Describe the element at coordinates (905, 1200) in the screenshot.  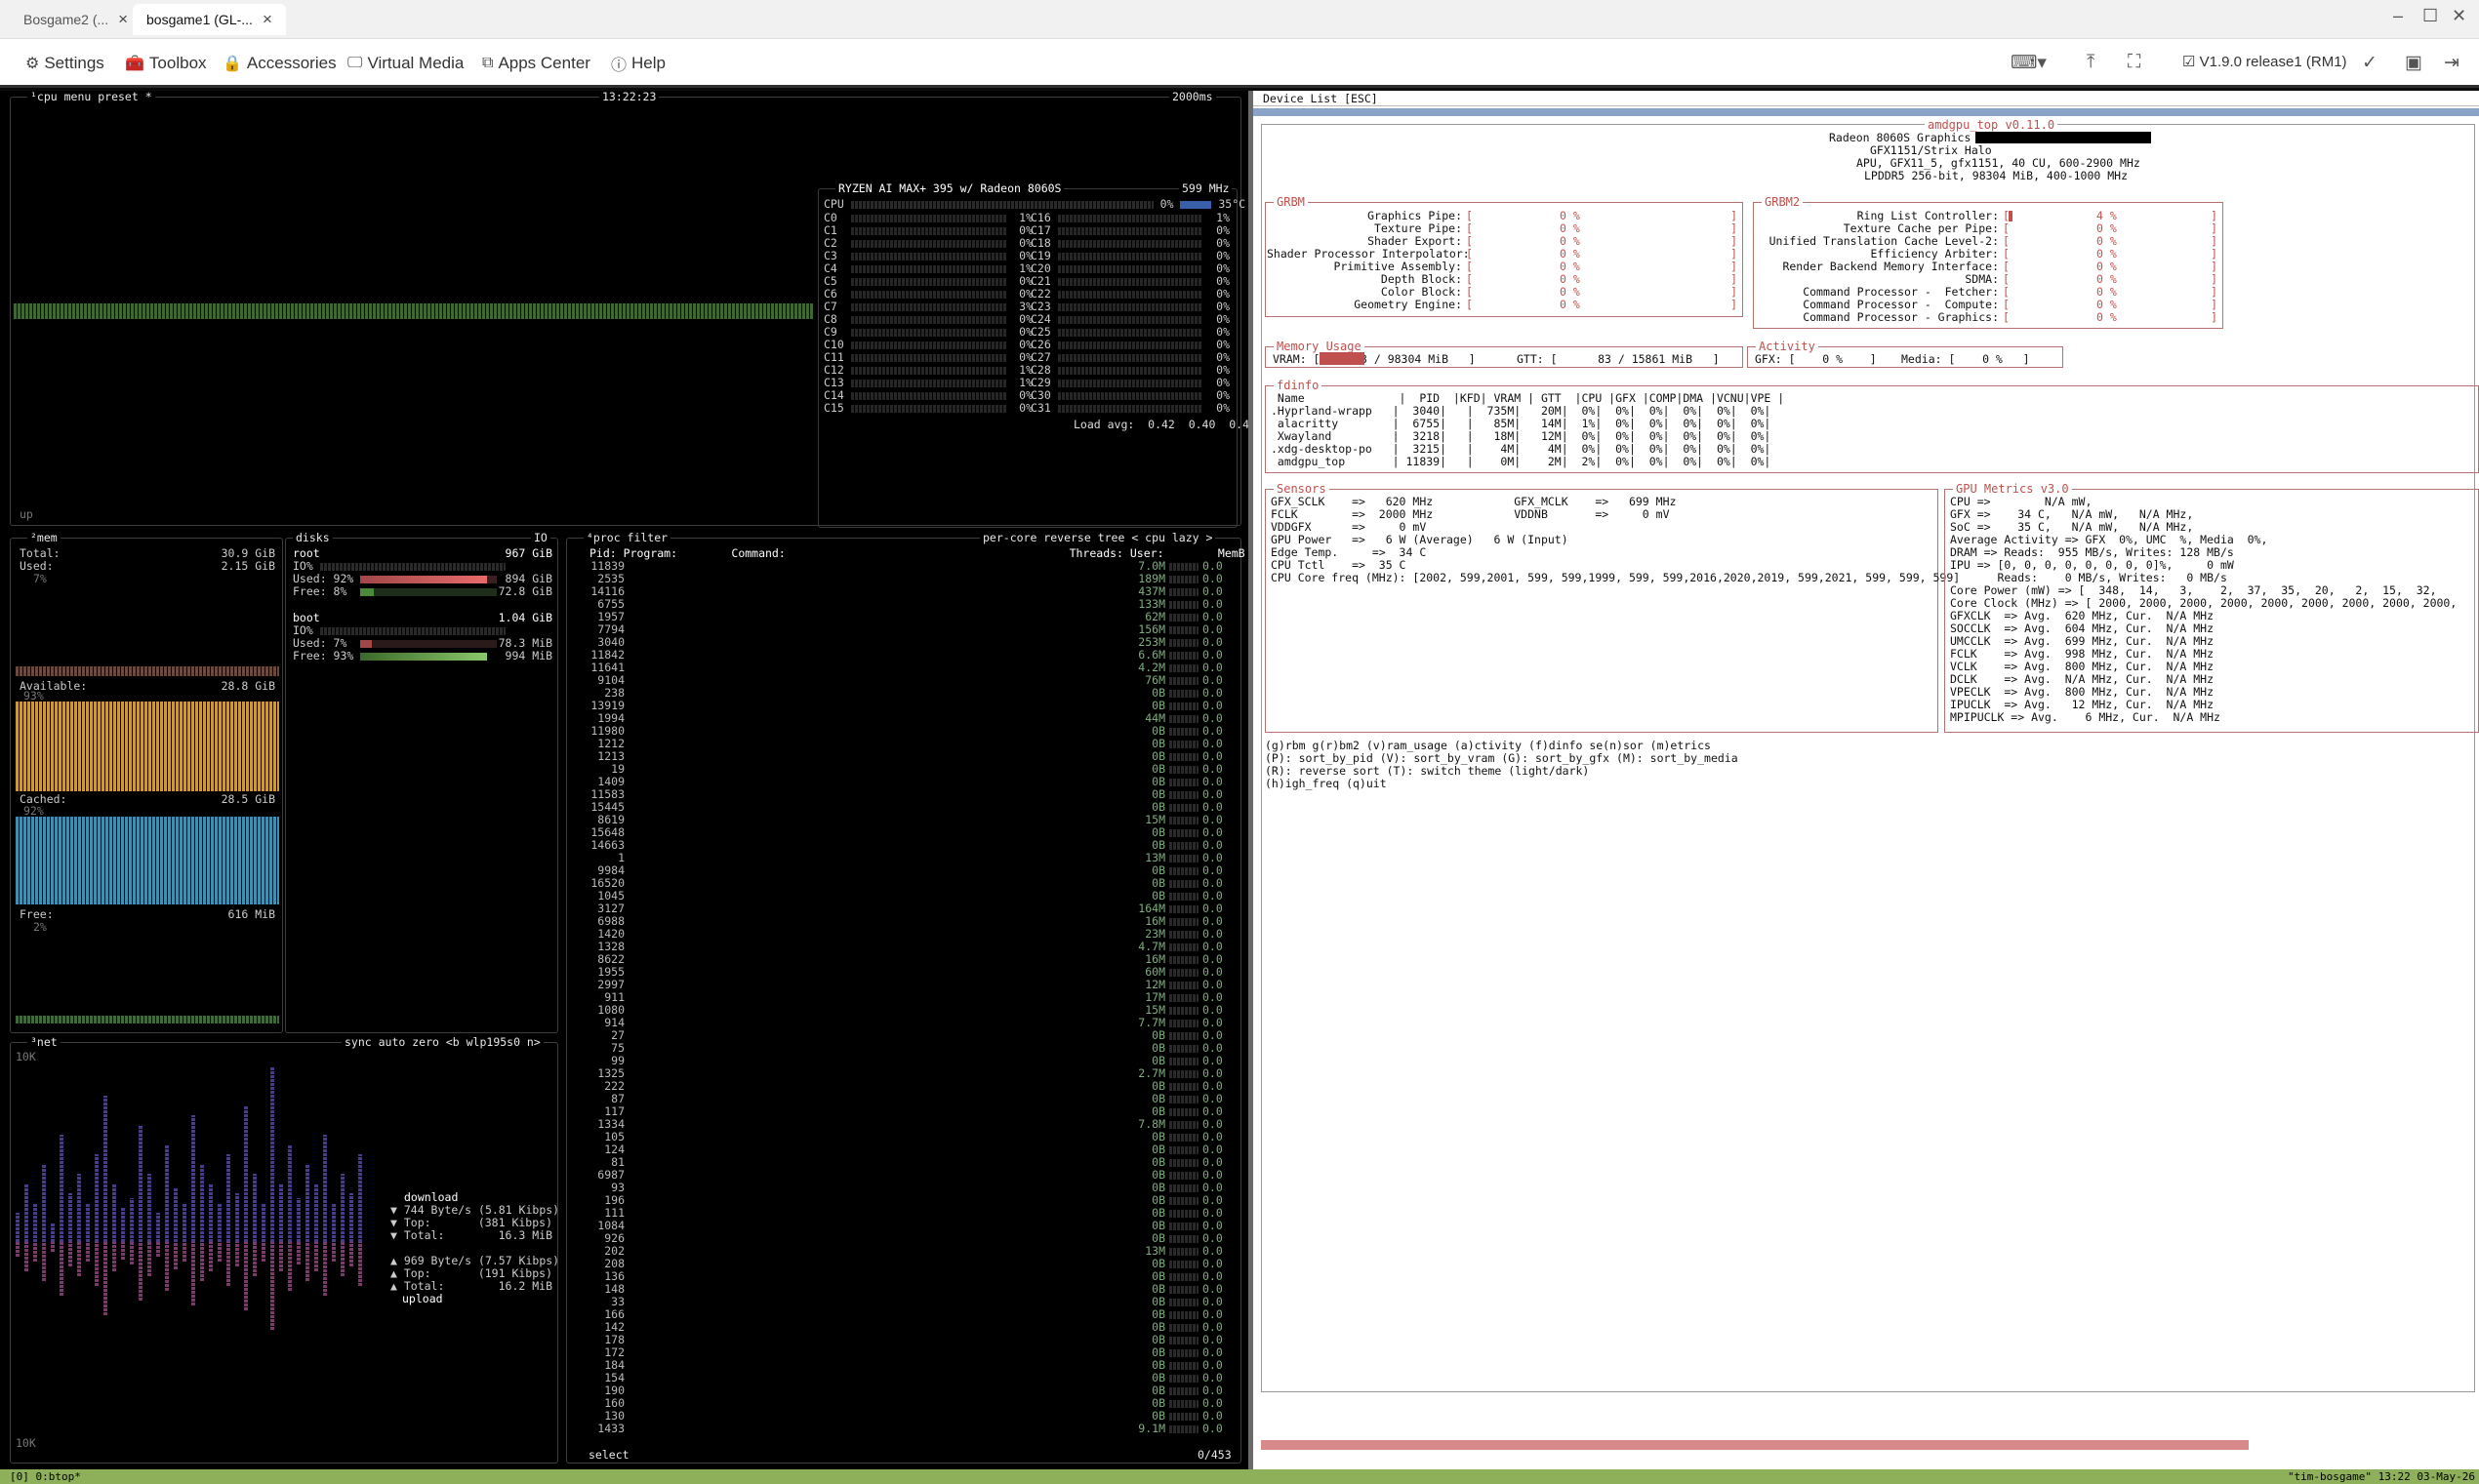
I see `table-row: 196 0B 0.0` at that location.